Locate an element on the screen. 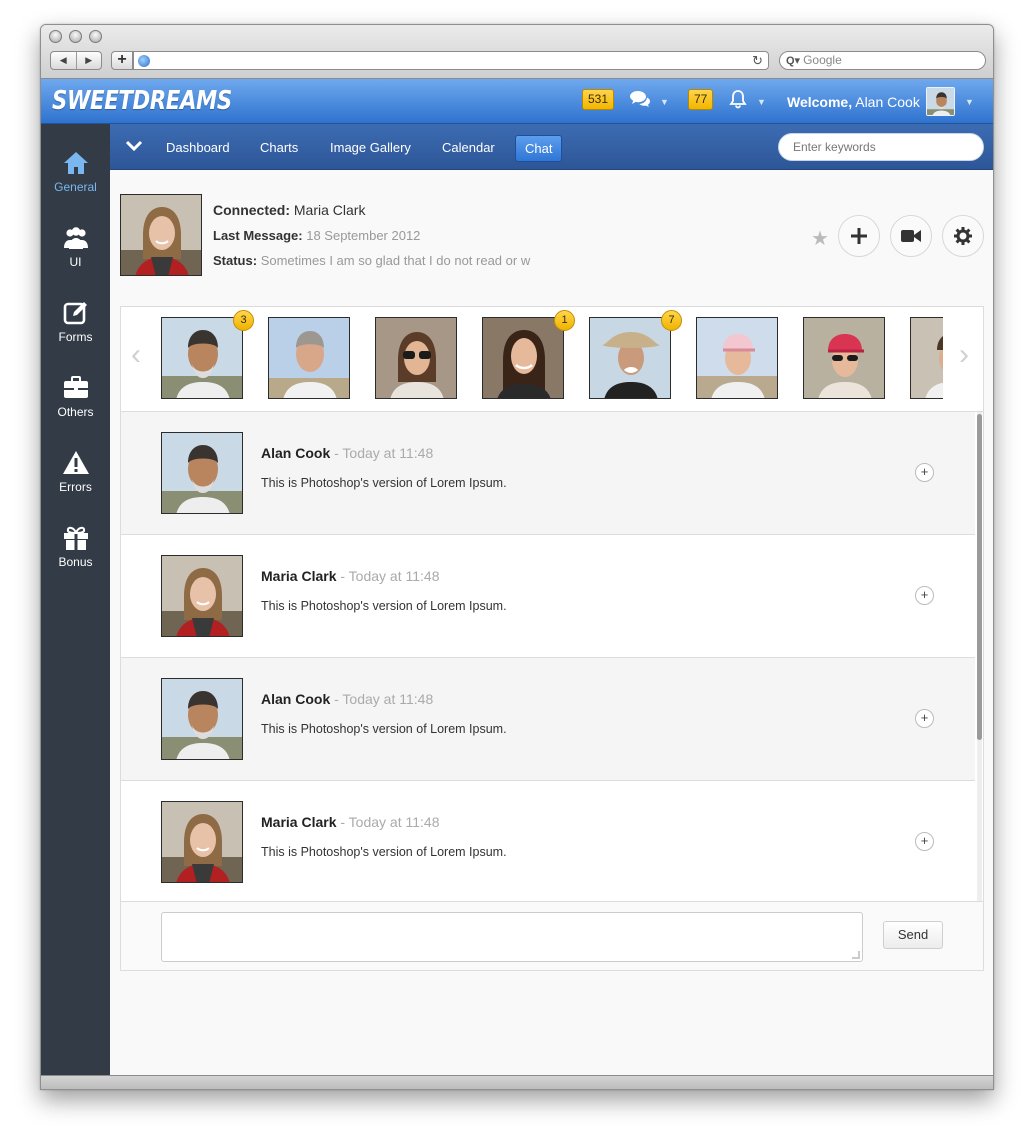 Image resolution: width=1034 pixels, height=1144 pixels. chevron-left-icon: ‹ is located at coordinates (136, 355).